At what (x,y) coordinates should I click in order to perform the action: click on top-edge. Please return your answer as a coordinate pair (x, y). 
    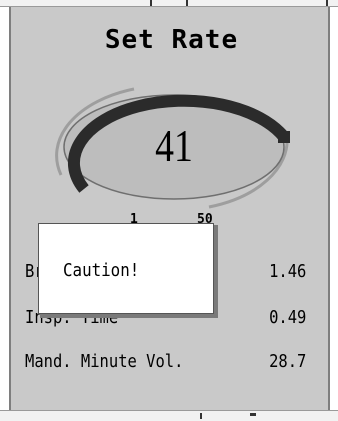
    Looking at the image, I should click on (169, 3).